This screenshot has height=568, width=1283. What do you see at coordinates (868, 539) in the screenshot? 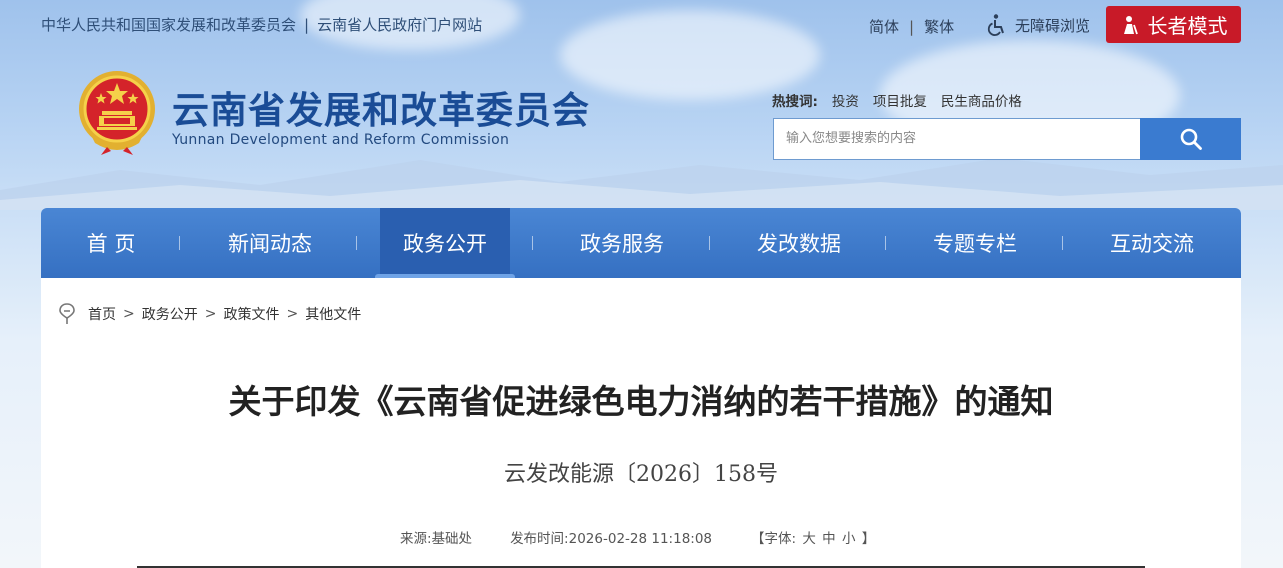
I see `font-size-close: 】` at bounding box center [868, 539].